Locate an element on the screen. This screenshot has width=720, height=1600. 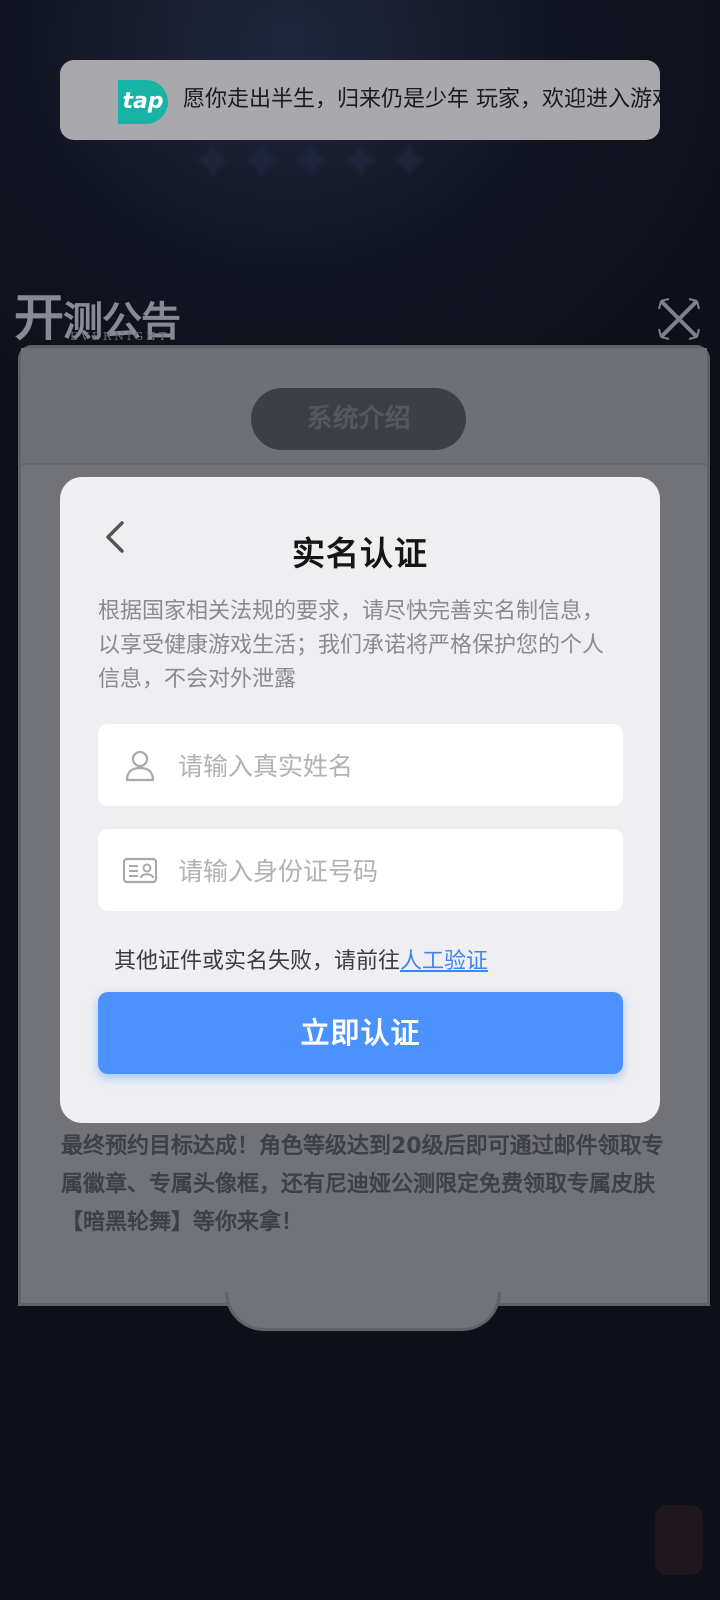
taptap-logo-text: tap is located at coordinates (143, 101).